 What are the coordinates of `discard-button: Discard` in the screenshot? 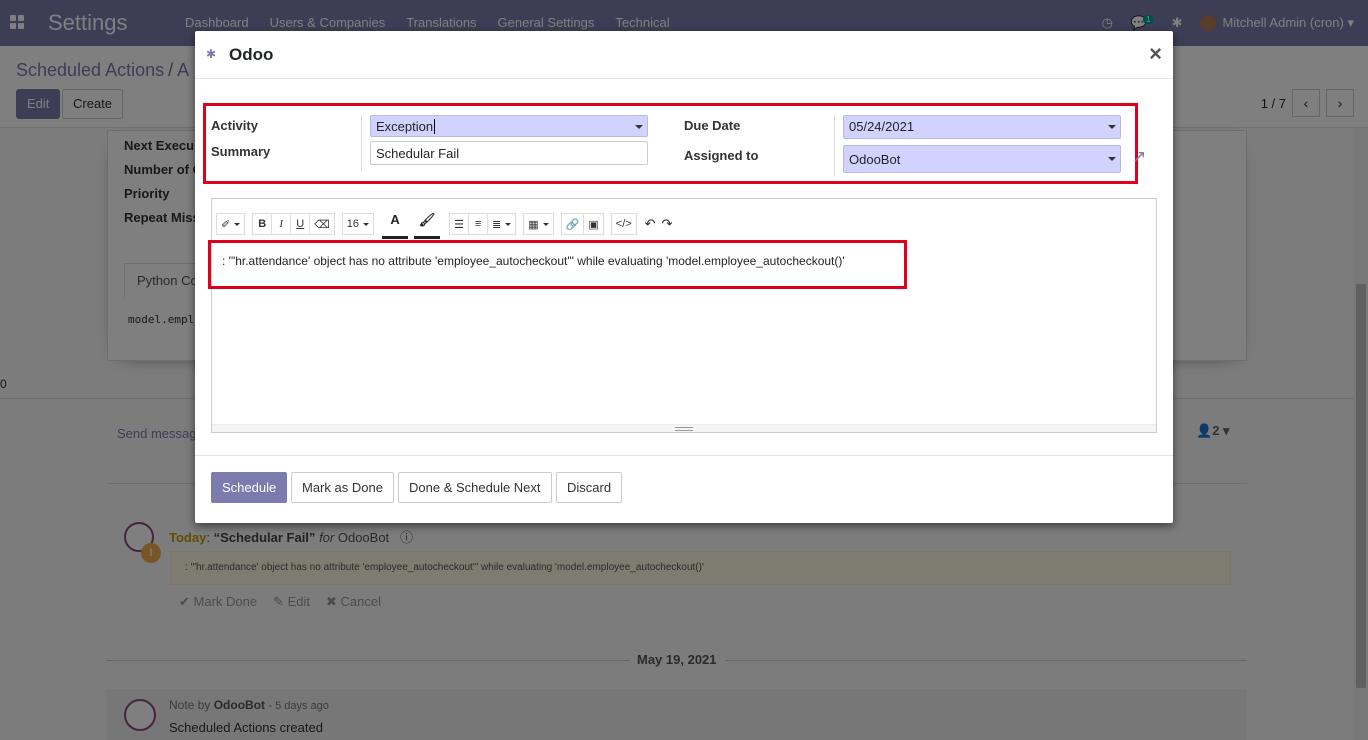 It's located at (589, 487).